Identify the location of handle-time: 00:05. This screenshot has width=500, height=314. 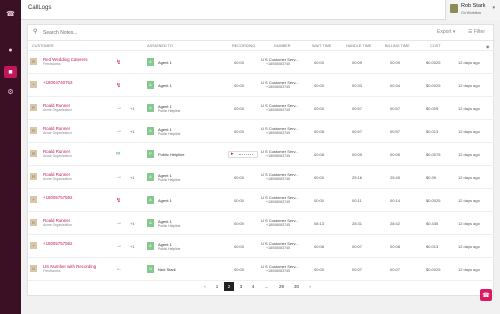
(357, 154).